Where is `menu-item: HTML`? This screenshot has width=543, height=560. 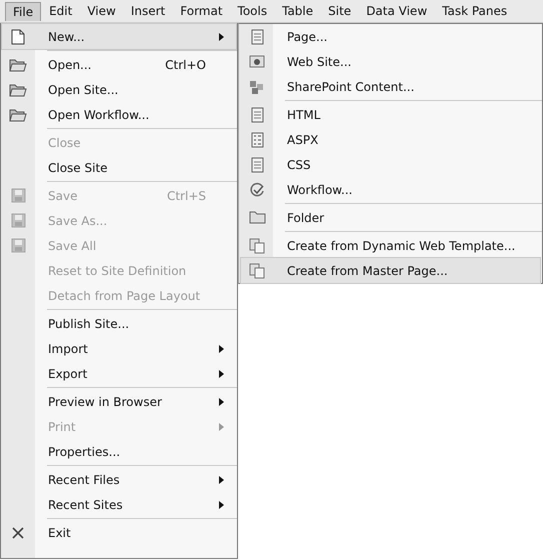
menu-item: HTML is located at coordinates (390, 114).